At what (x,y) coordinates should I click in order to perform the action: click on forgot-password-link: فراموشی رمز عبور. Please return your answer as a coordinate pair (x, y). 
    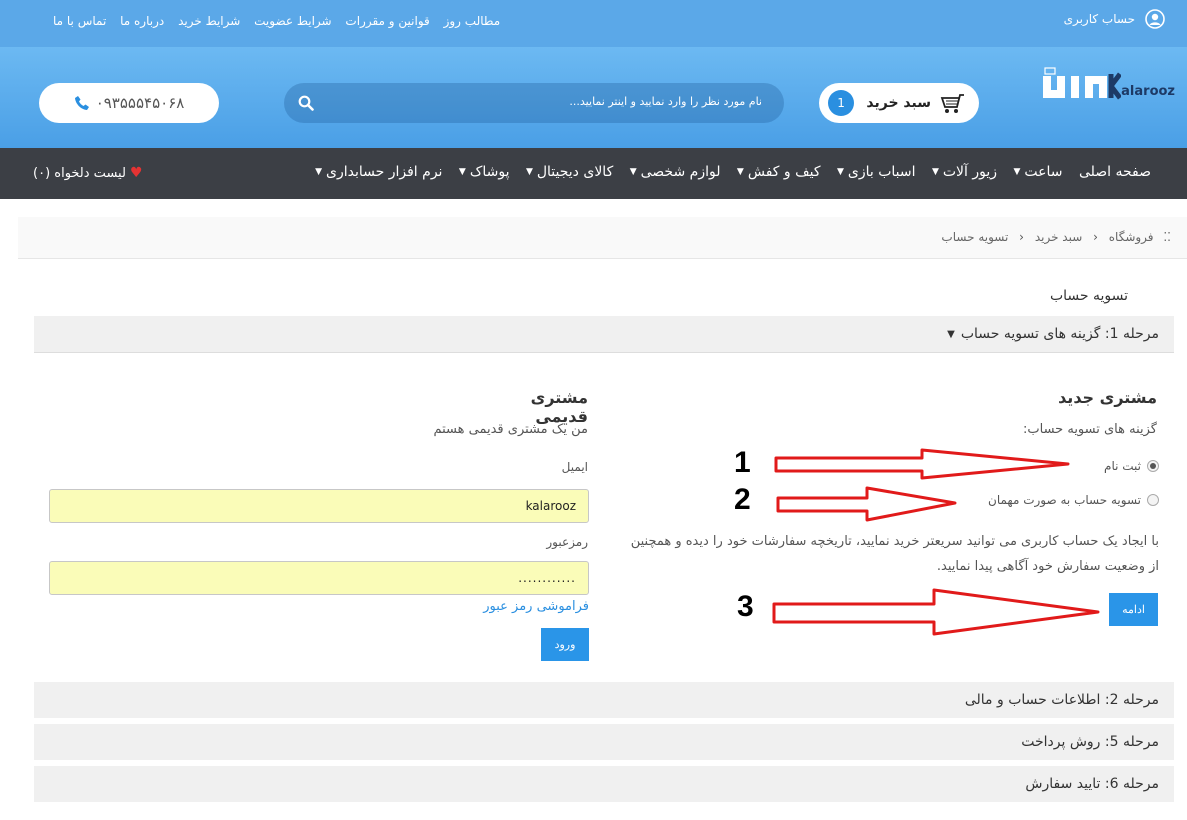
    Looking at the image, I should click on (504, 606).